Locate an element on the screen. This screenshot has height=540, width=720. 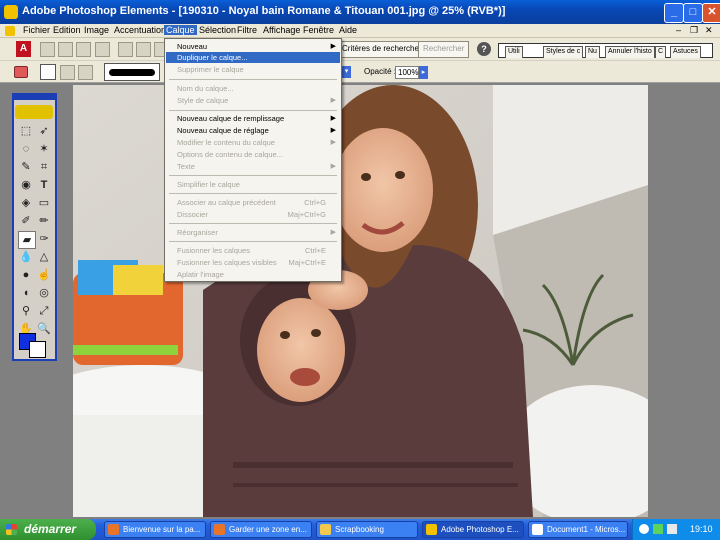
paint-bucket-tool-icon: ◈ is located at coordinates (26, 203).